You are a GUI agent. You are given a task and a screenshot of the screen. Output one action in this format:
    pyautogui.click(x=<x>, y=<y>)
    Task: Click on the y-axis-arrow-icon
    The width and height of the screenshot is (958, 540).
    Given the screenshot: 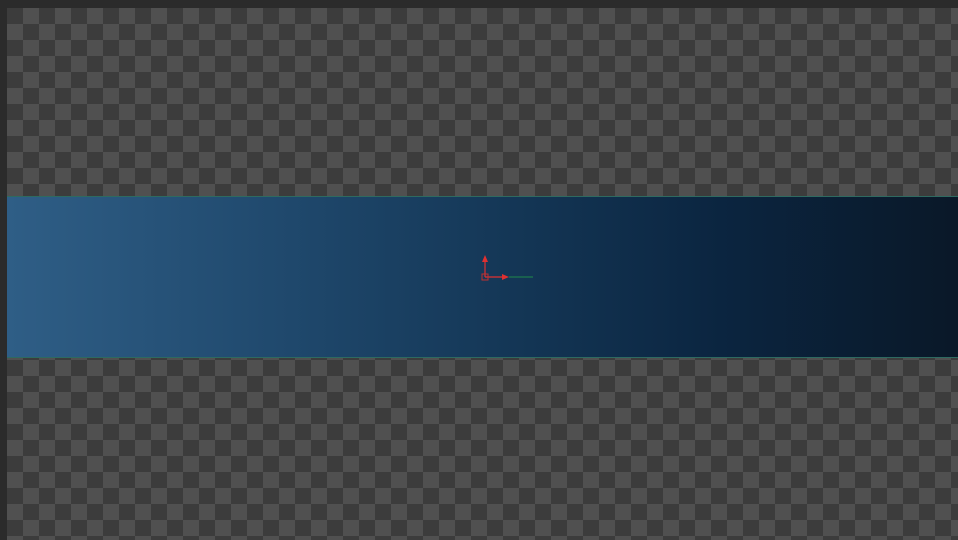 What is the action you would take?
    pyautogui.click(x=485, y=258)
    